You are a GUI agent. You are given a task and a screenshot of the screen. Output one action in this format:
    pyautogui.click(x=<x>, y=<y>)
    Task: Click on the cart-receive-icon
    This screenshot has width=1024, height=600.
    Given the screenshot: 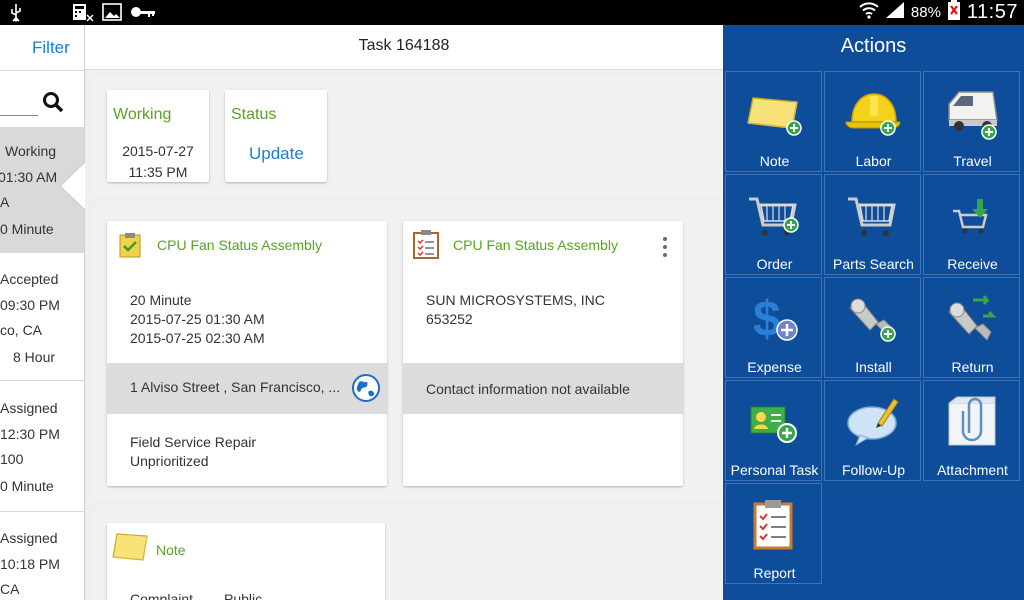 What is the action you would take?
    pyautogui.click(x=970, y=216)
    